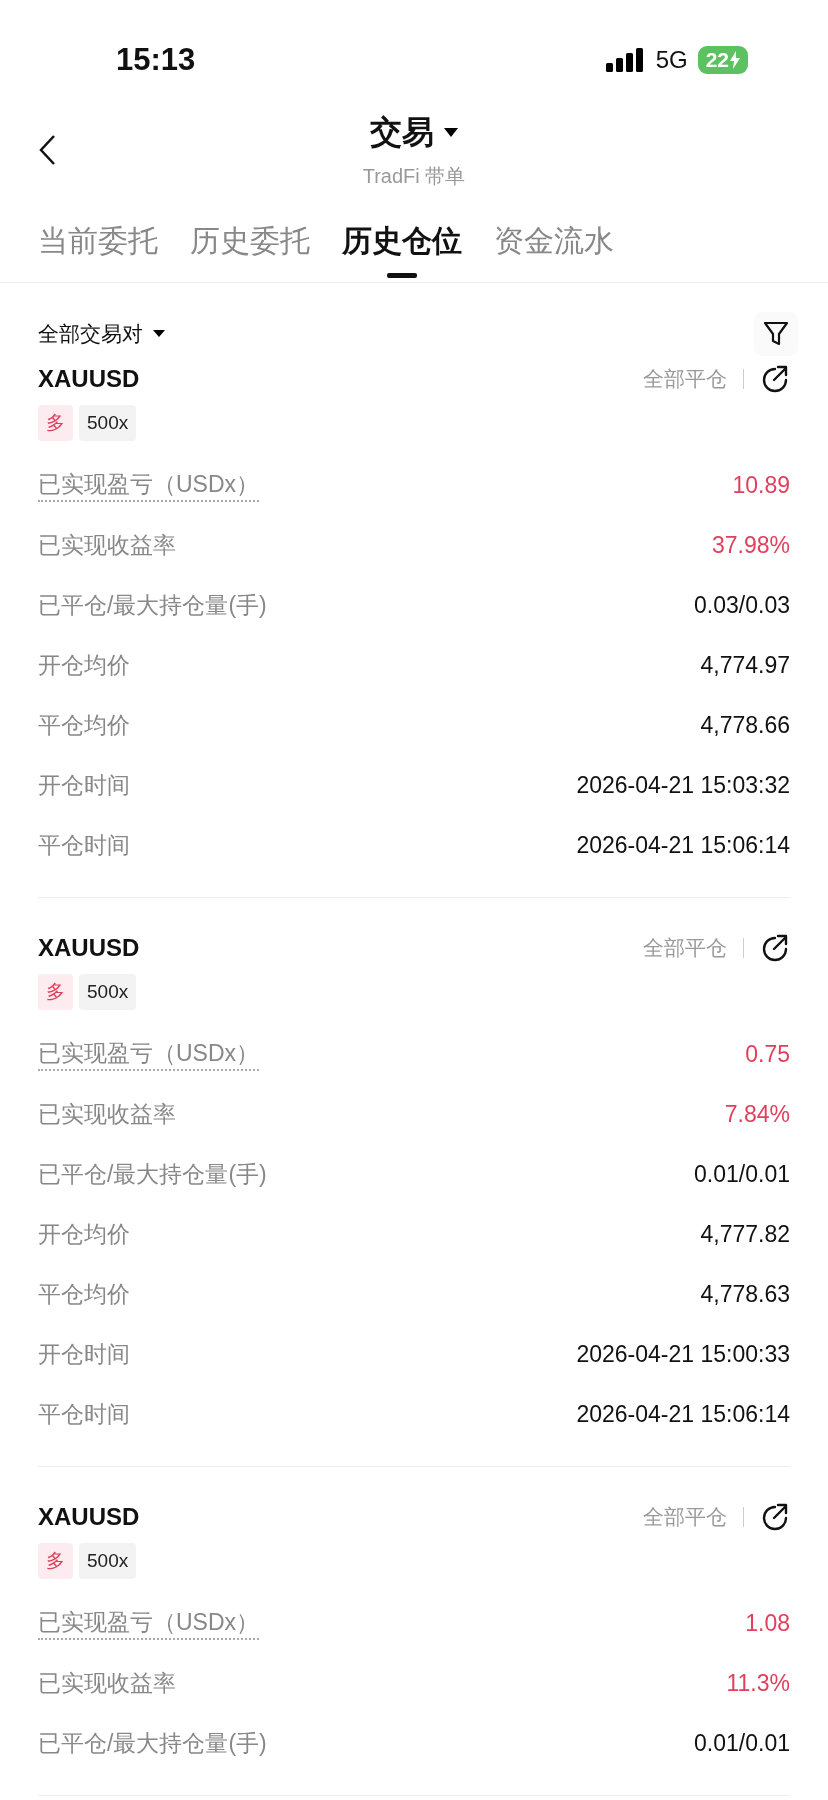 Image resolution: width=828 pixels, height=1800 pixels. What do you see at coordinates (735, 60) in the screenshot?
I see `charging-icon` at bounding box center [735, 60].